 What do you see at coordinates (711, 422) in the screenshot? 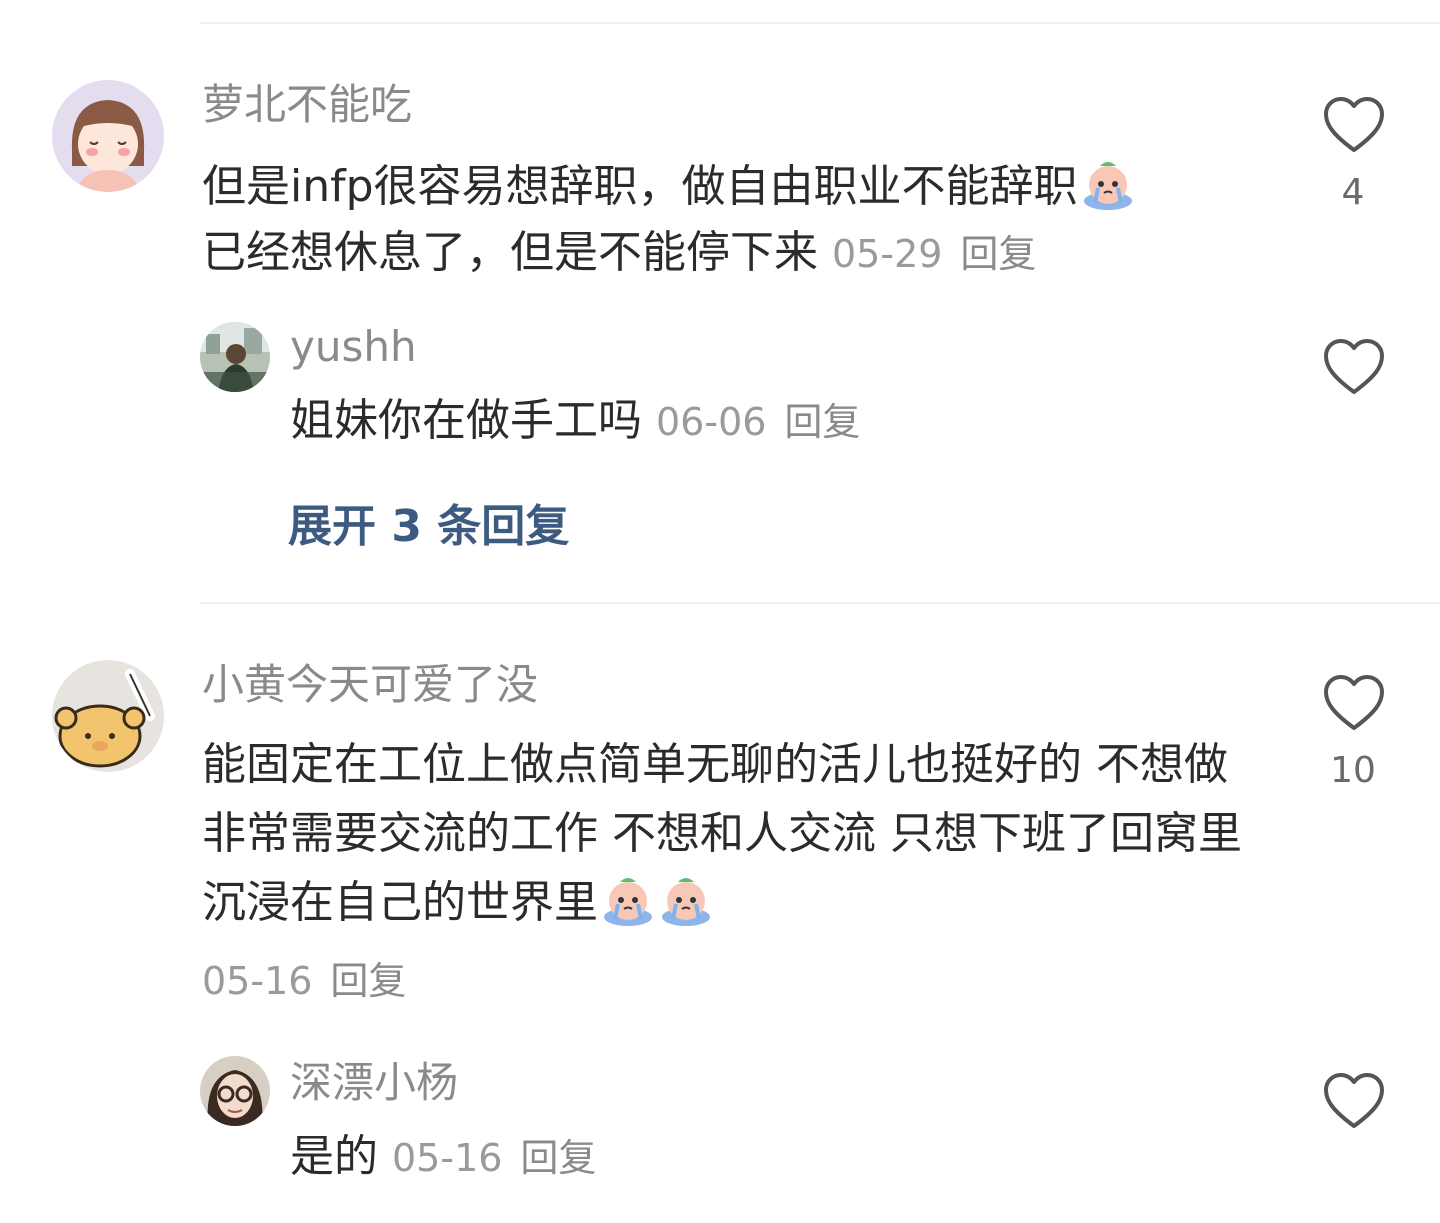
I see `reply-date: 06-06` at bounding box center [711, 422].